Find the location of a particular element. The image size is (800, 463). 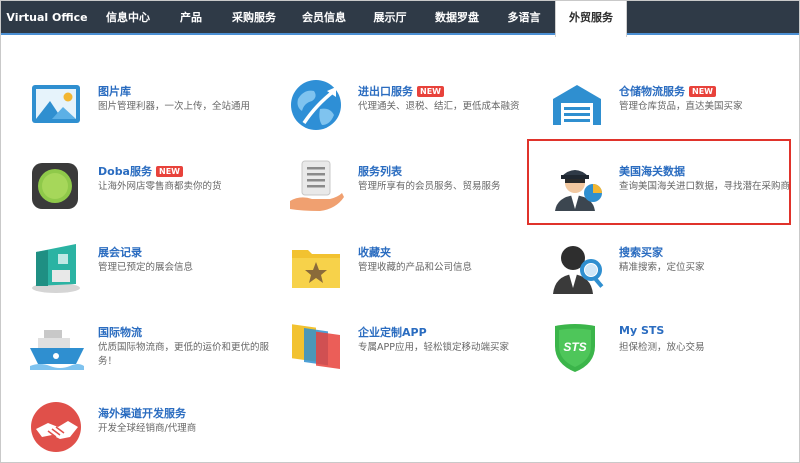

service-image-library: 图片库 图片管理利器，一次上传，全站通用 is located at coordinates (155, 114).